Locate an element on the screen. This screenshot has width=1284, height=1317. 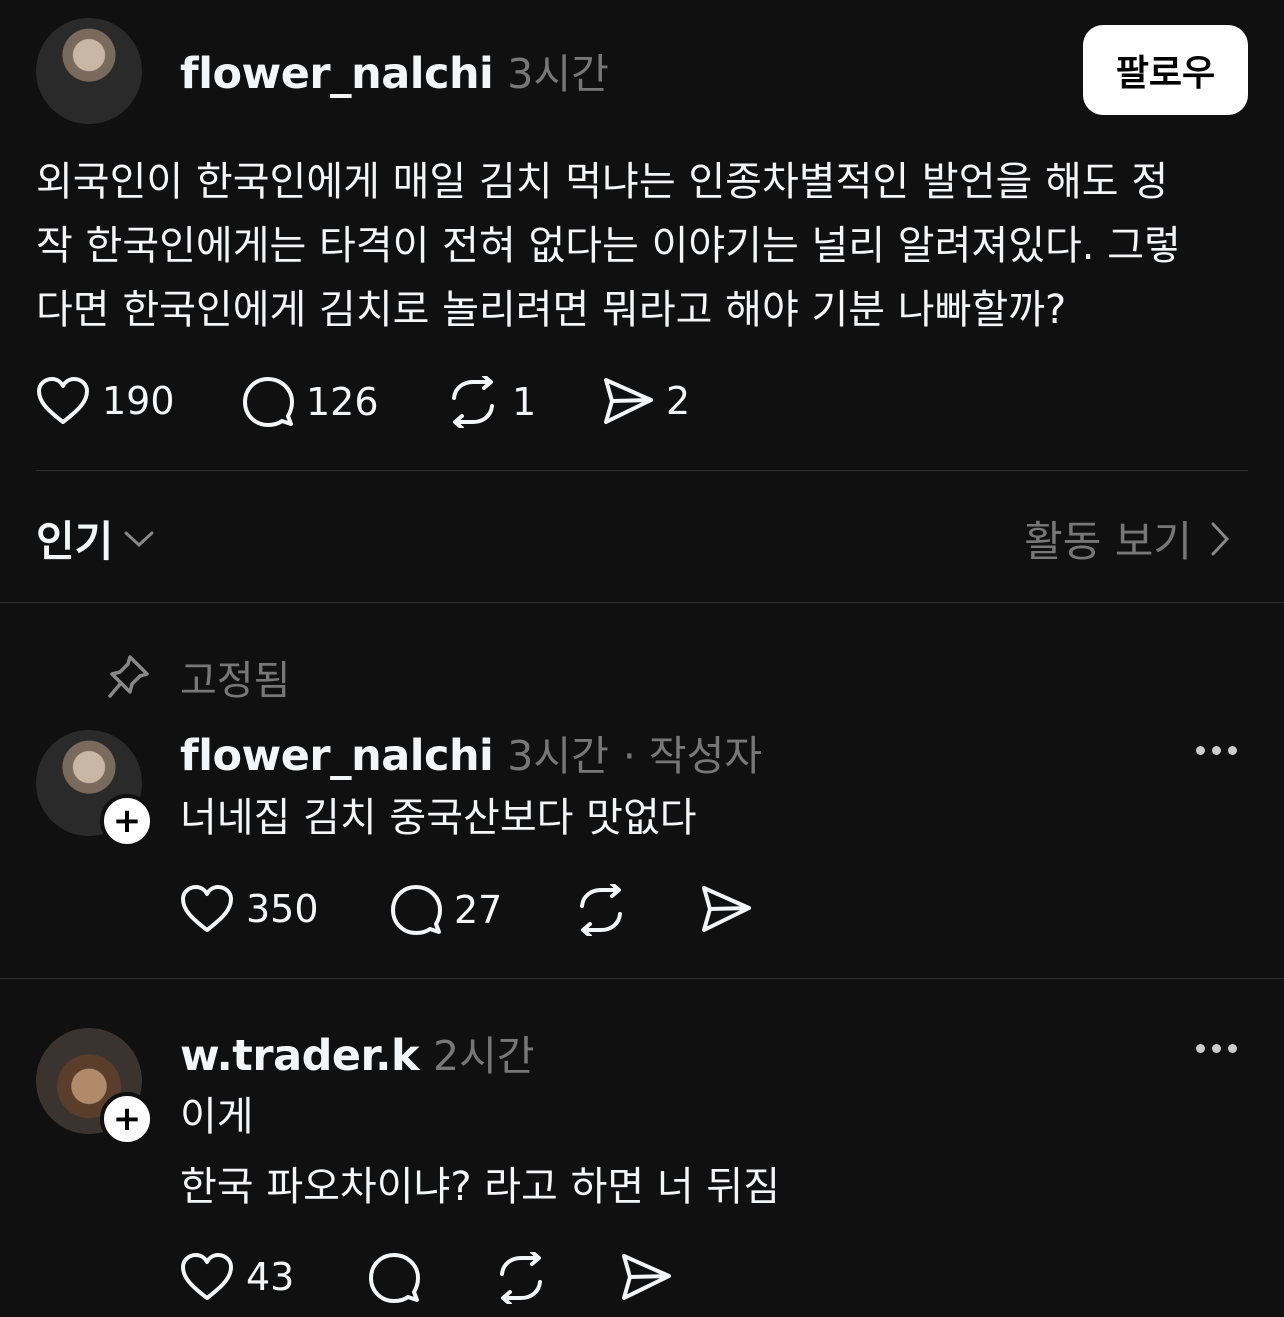
like-count: 350 is located at coordinates (282, 909).